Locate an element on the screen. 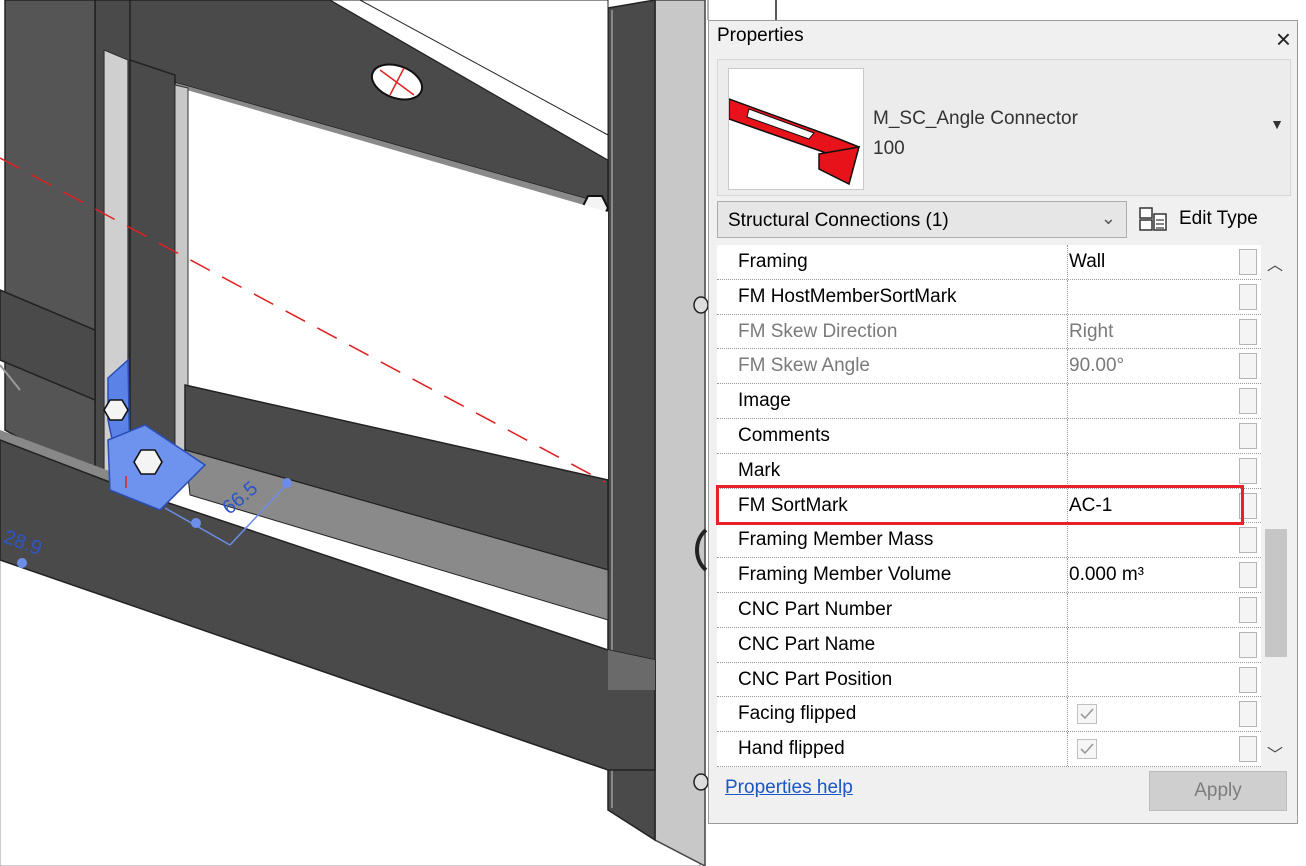  frame-stud-middle is located at coordinates (152, 265).